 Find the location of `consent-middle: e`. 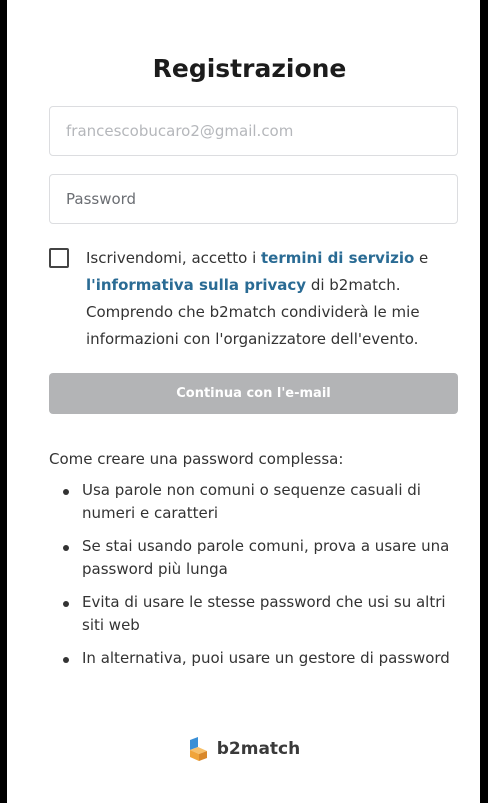

consent-middle: e is located at coordinates (421, 258).